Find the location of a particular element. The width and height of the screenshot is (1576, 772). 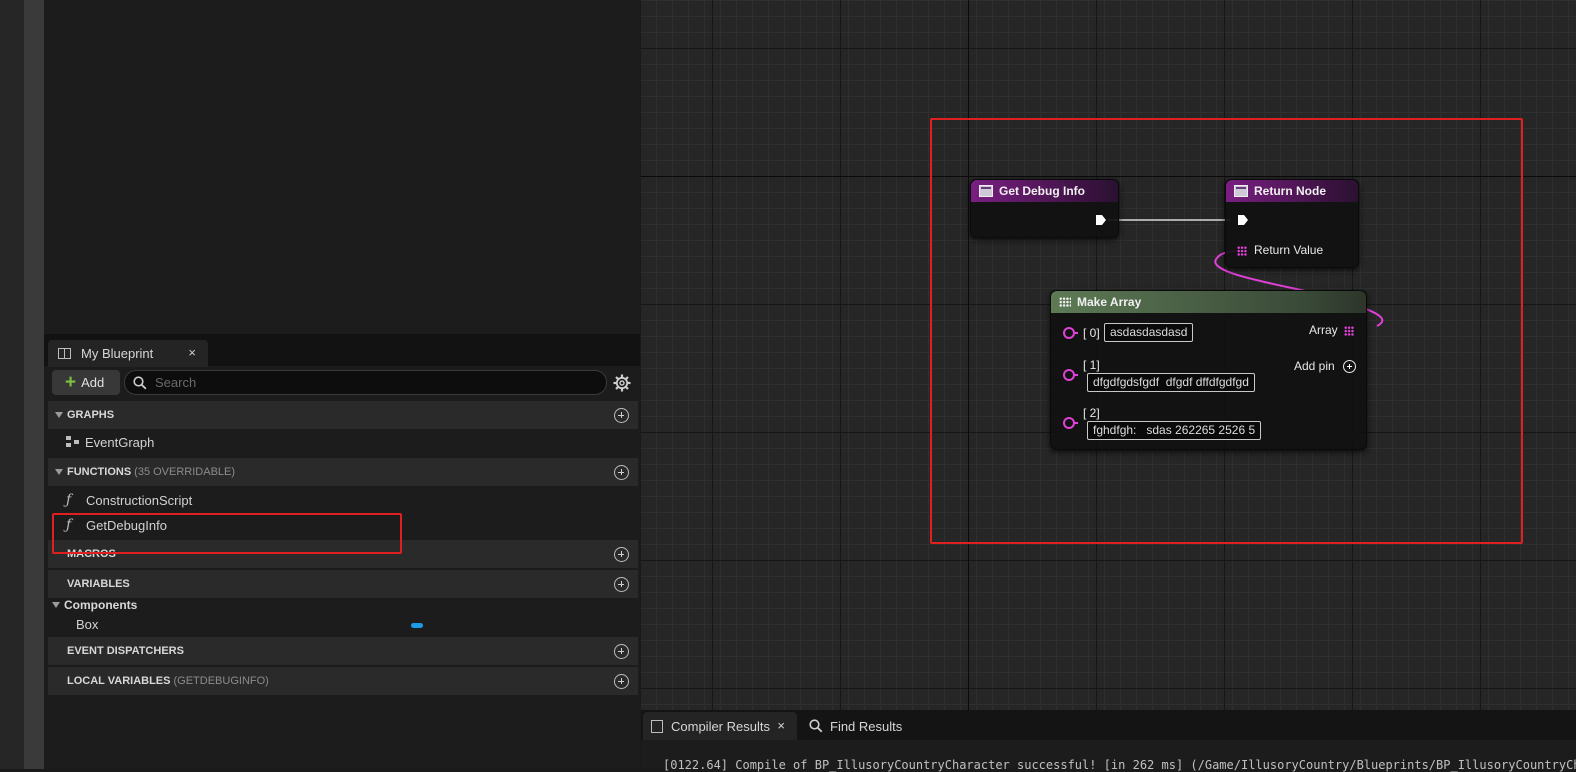

variable-type-pill is located at coordinates (417, 625).